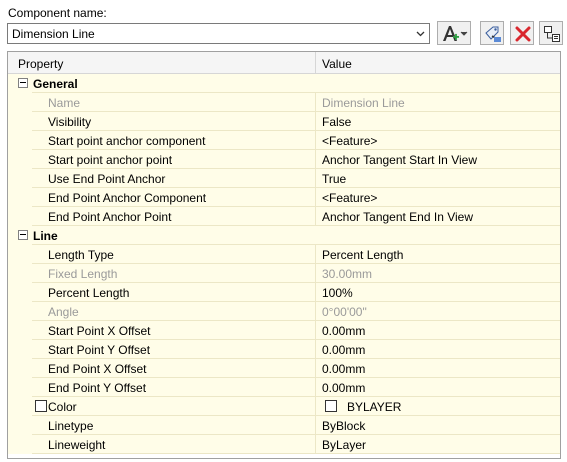  I want to click on property-cell: Start point anchor component, so click(174, 140).